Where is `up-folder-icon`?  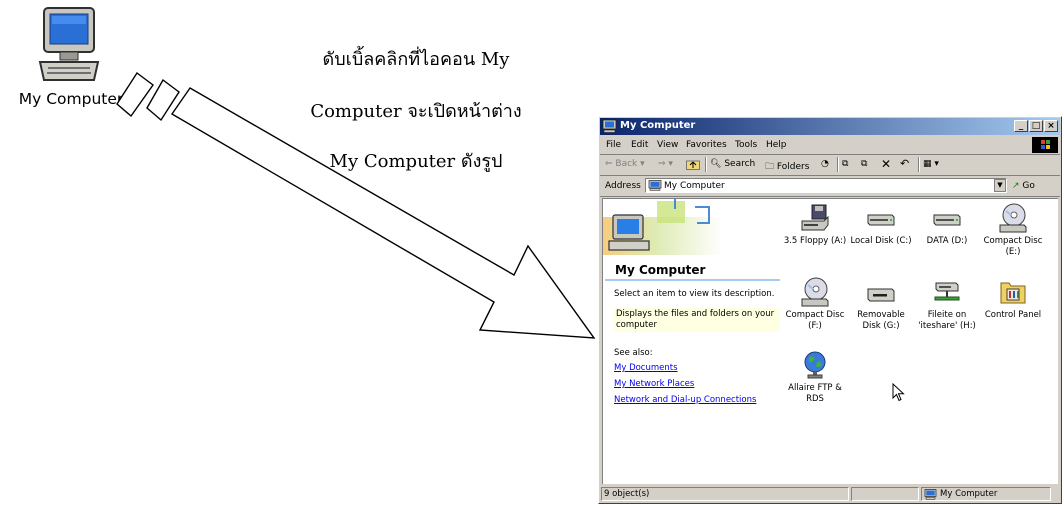 up-folder-icon is located at coordinates (693, 165).